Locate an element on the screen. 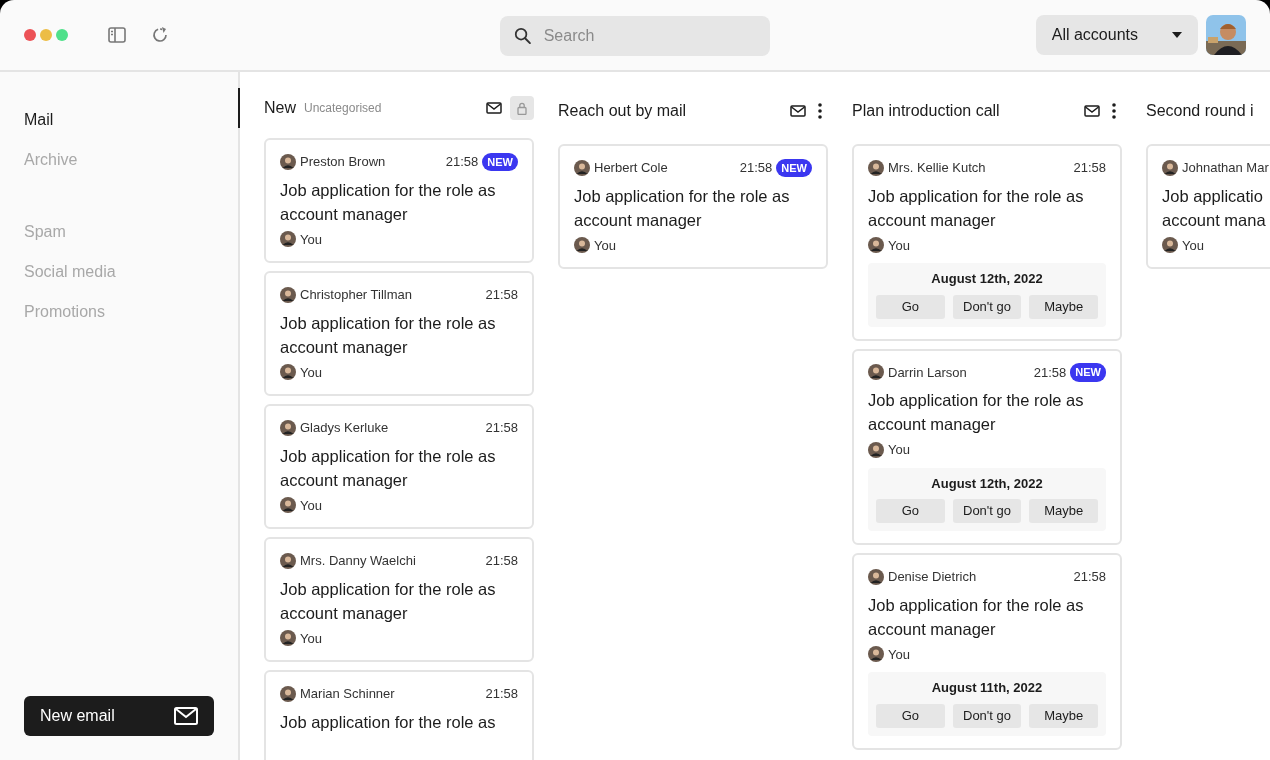  email-card: Johnathan Mar Job applicatio account mana You is located at coordinates (1208, 206).